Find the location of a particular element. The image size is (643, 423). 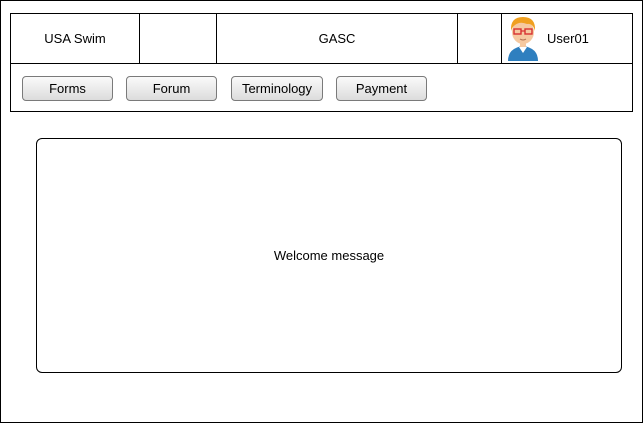

club-label: GASC is located at coordinates (337, 38).